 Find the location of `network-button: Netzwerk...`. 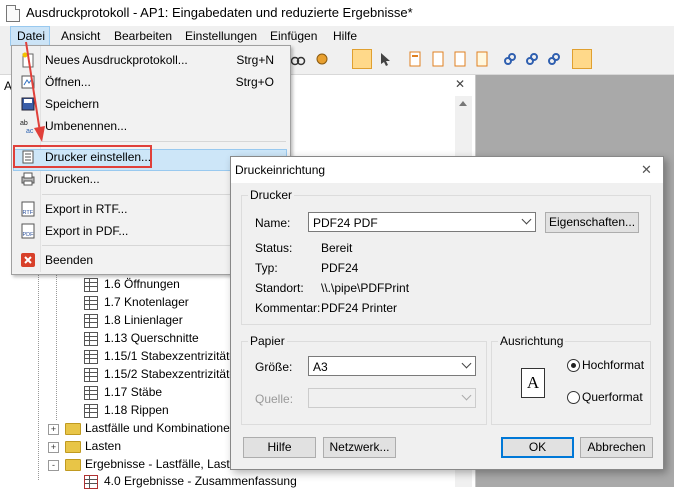

network-button: Netzwerk... is located at coordinates (359, 447).